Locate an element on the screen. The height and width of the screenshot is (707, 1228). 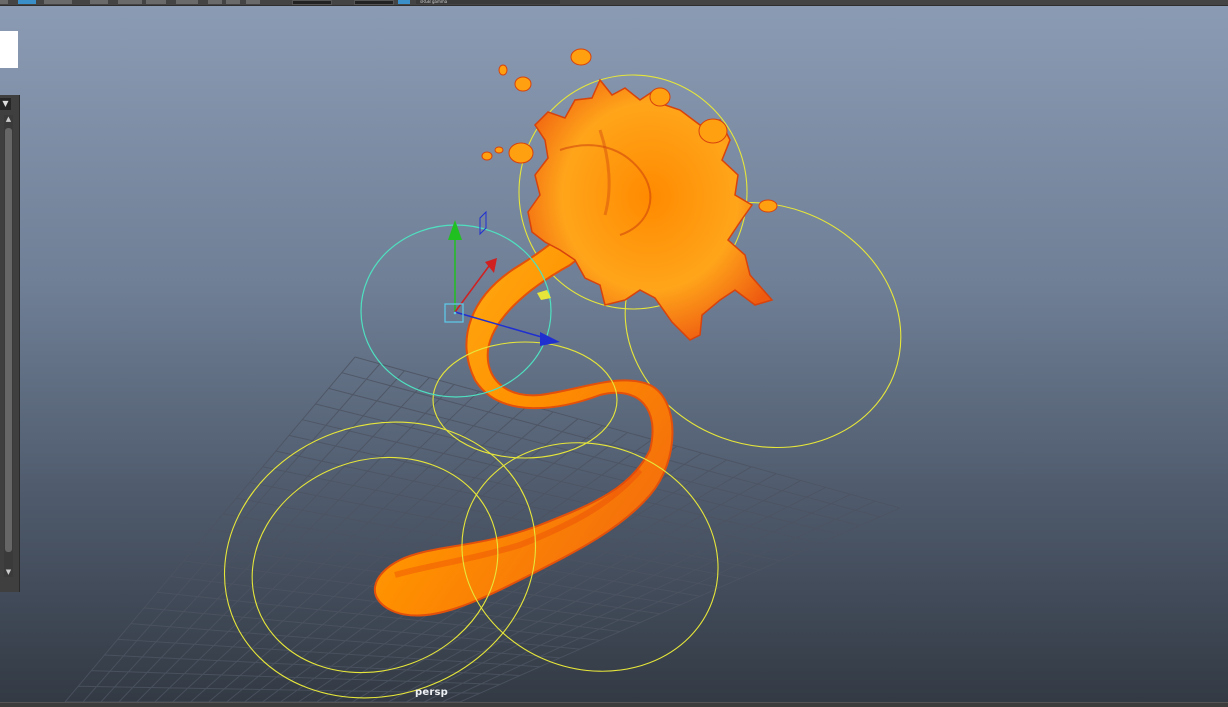
triangle-down-icon: ▼ is located at coordinates (5, 104).